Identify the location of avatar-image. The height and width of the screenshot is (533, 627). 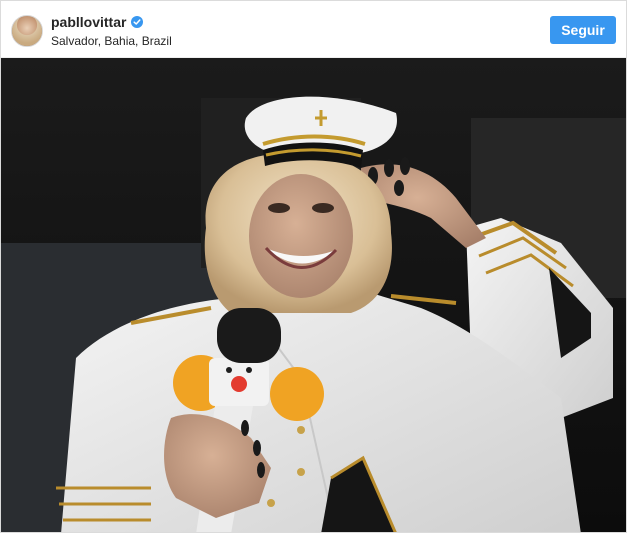
(27, 31).